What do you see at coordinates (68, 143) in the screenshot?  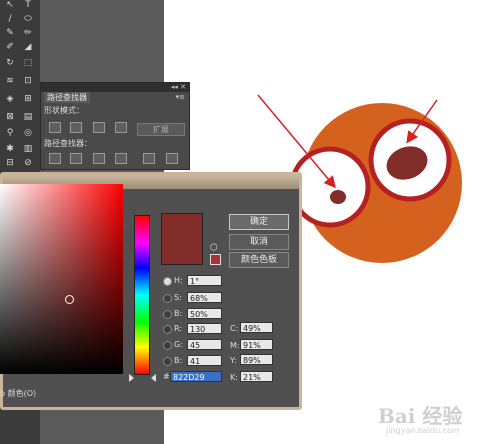 I see `pathfinders-label: 路径查找器：` at bounding box center [68, 143].